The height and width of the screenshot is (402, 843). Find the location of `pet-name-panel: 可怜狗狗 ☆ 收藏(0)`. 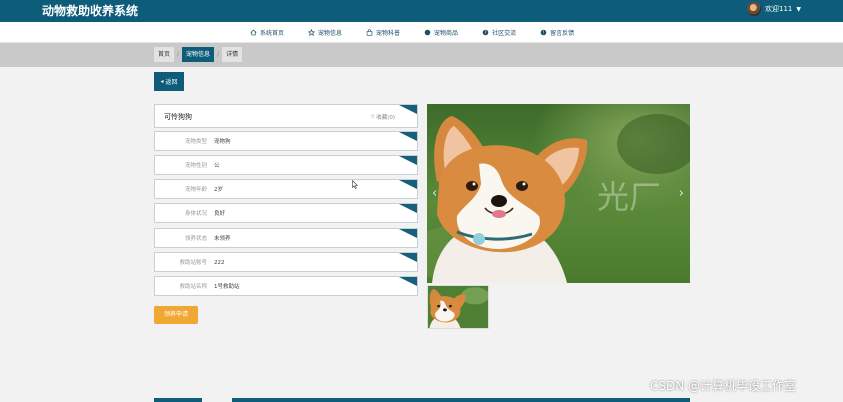

pet-name-panel: 可怜狗狗 ☆ 收藏(0) is located at coordinates (286, 116).